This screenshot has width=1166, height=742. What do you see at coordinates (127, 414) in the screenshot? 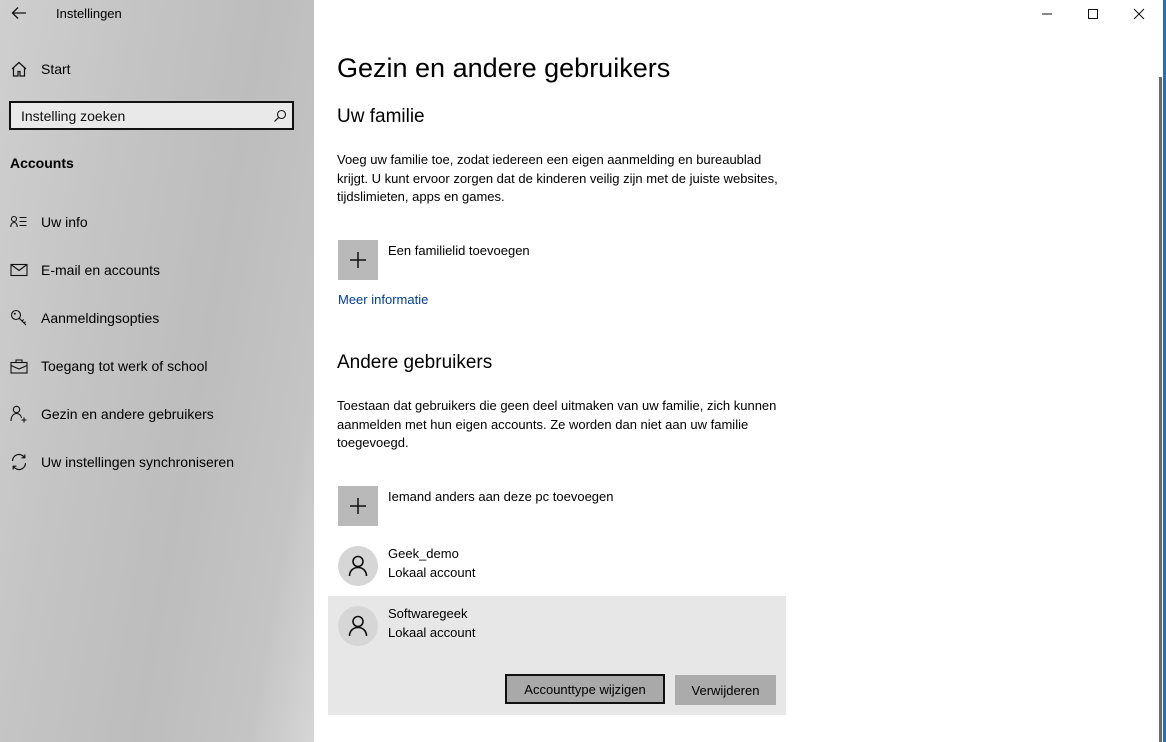
I see `sidebar-item-label: Gezin en andere gebruikers` at bounding box center [127, 414].